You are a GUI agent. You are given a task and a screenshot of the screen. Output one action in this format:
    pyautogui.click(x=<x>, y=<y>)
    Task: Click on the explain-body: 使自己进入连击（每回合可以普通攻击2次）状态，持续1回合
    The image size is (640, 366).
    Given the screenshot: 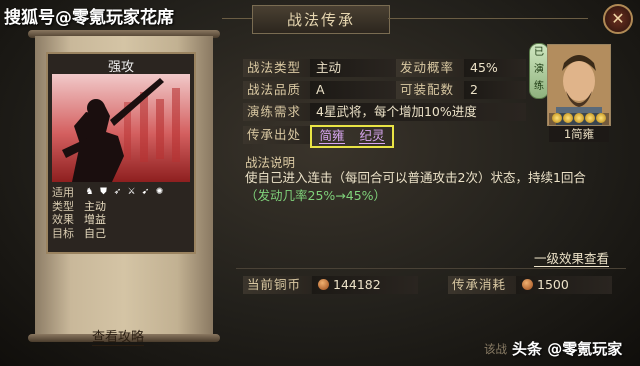 What is the action you would take?
    pyautogui.click(x=415, y=177)
    